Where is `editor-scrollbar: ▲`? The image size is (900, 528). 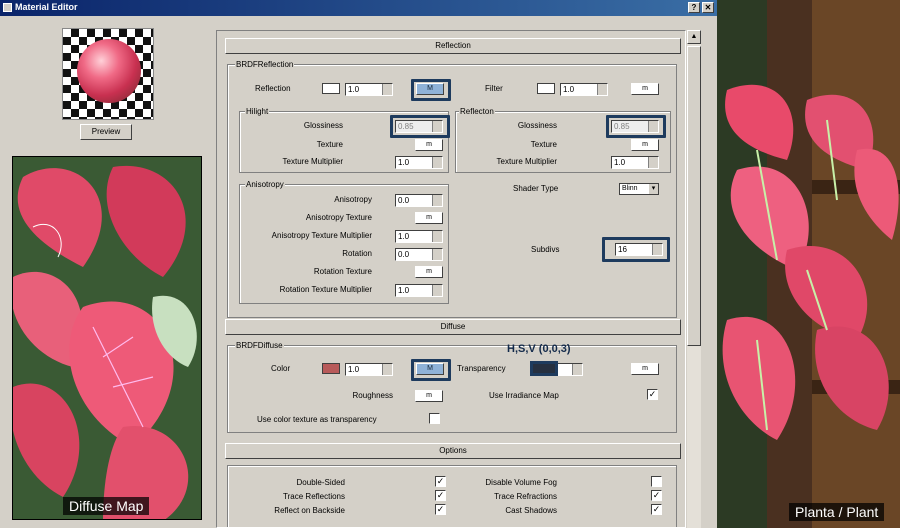 editor-scrollbar: ▲ is located at coordinates (694, 279).